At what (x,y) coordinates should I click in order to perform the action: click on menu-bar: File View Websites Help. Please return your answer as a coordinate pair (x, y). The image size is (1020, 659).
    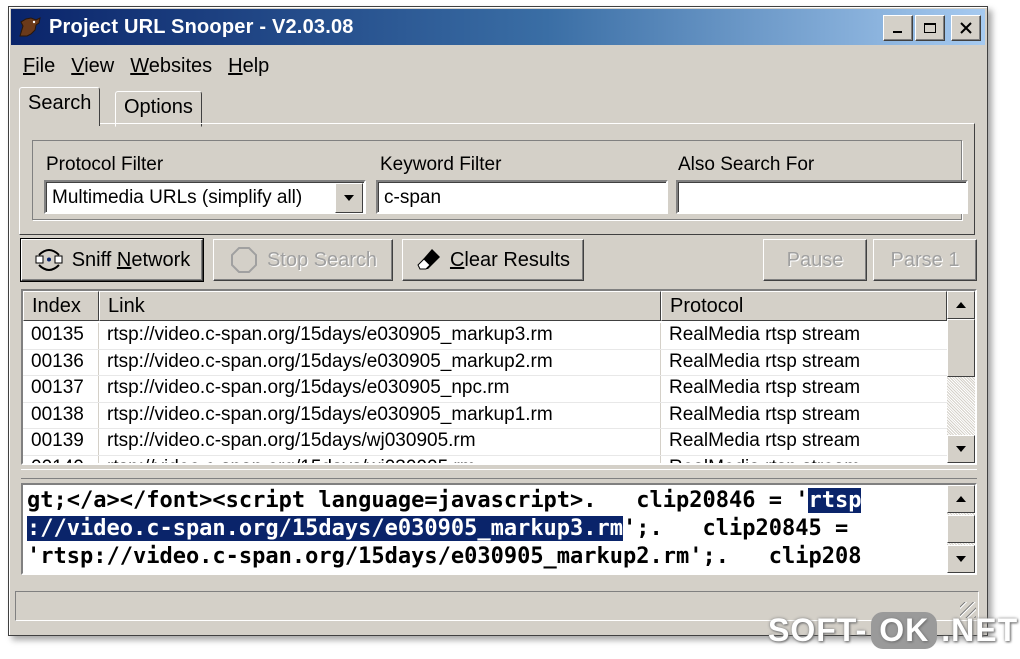
    Looking at the image, I should click on (146, 66).